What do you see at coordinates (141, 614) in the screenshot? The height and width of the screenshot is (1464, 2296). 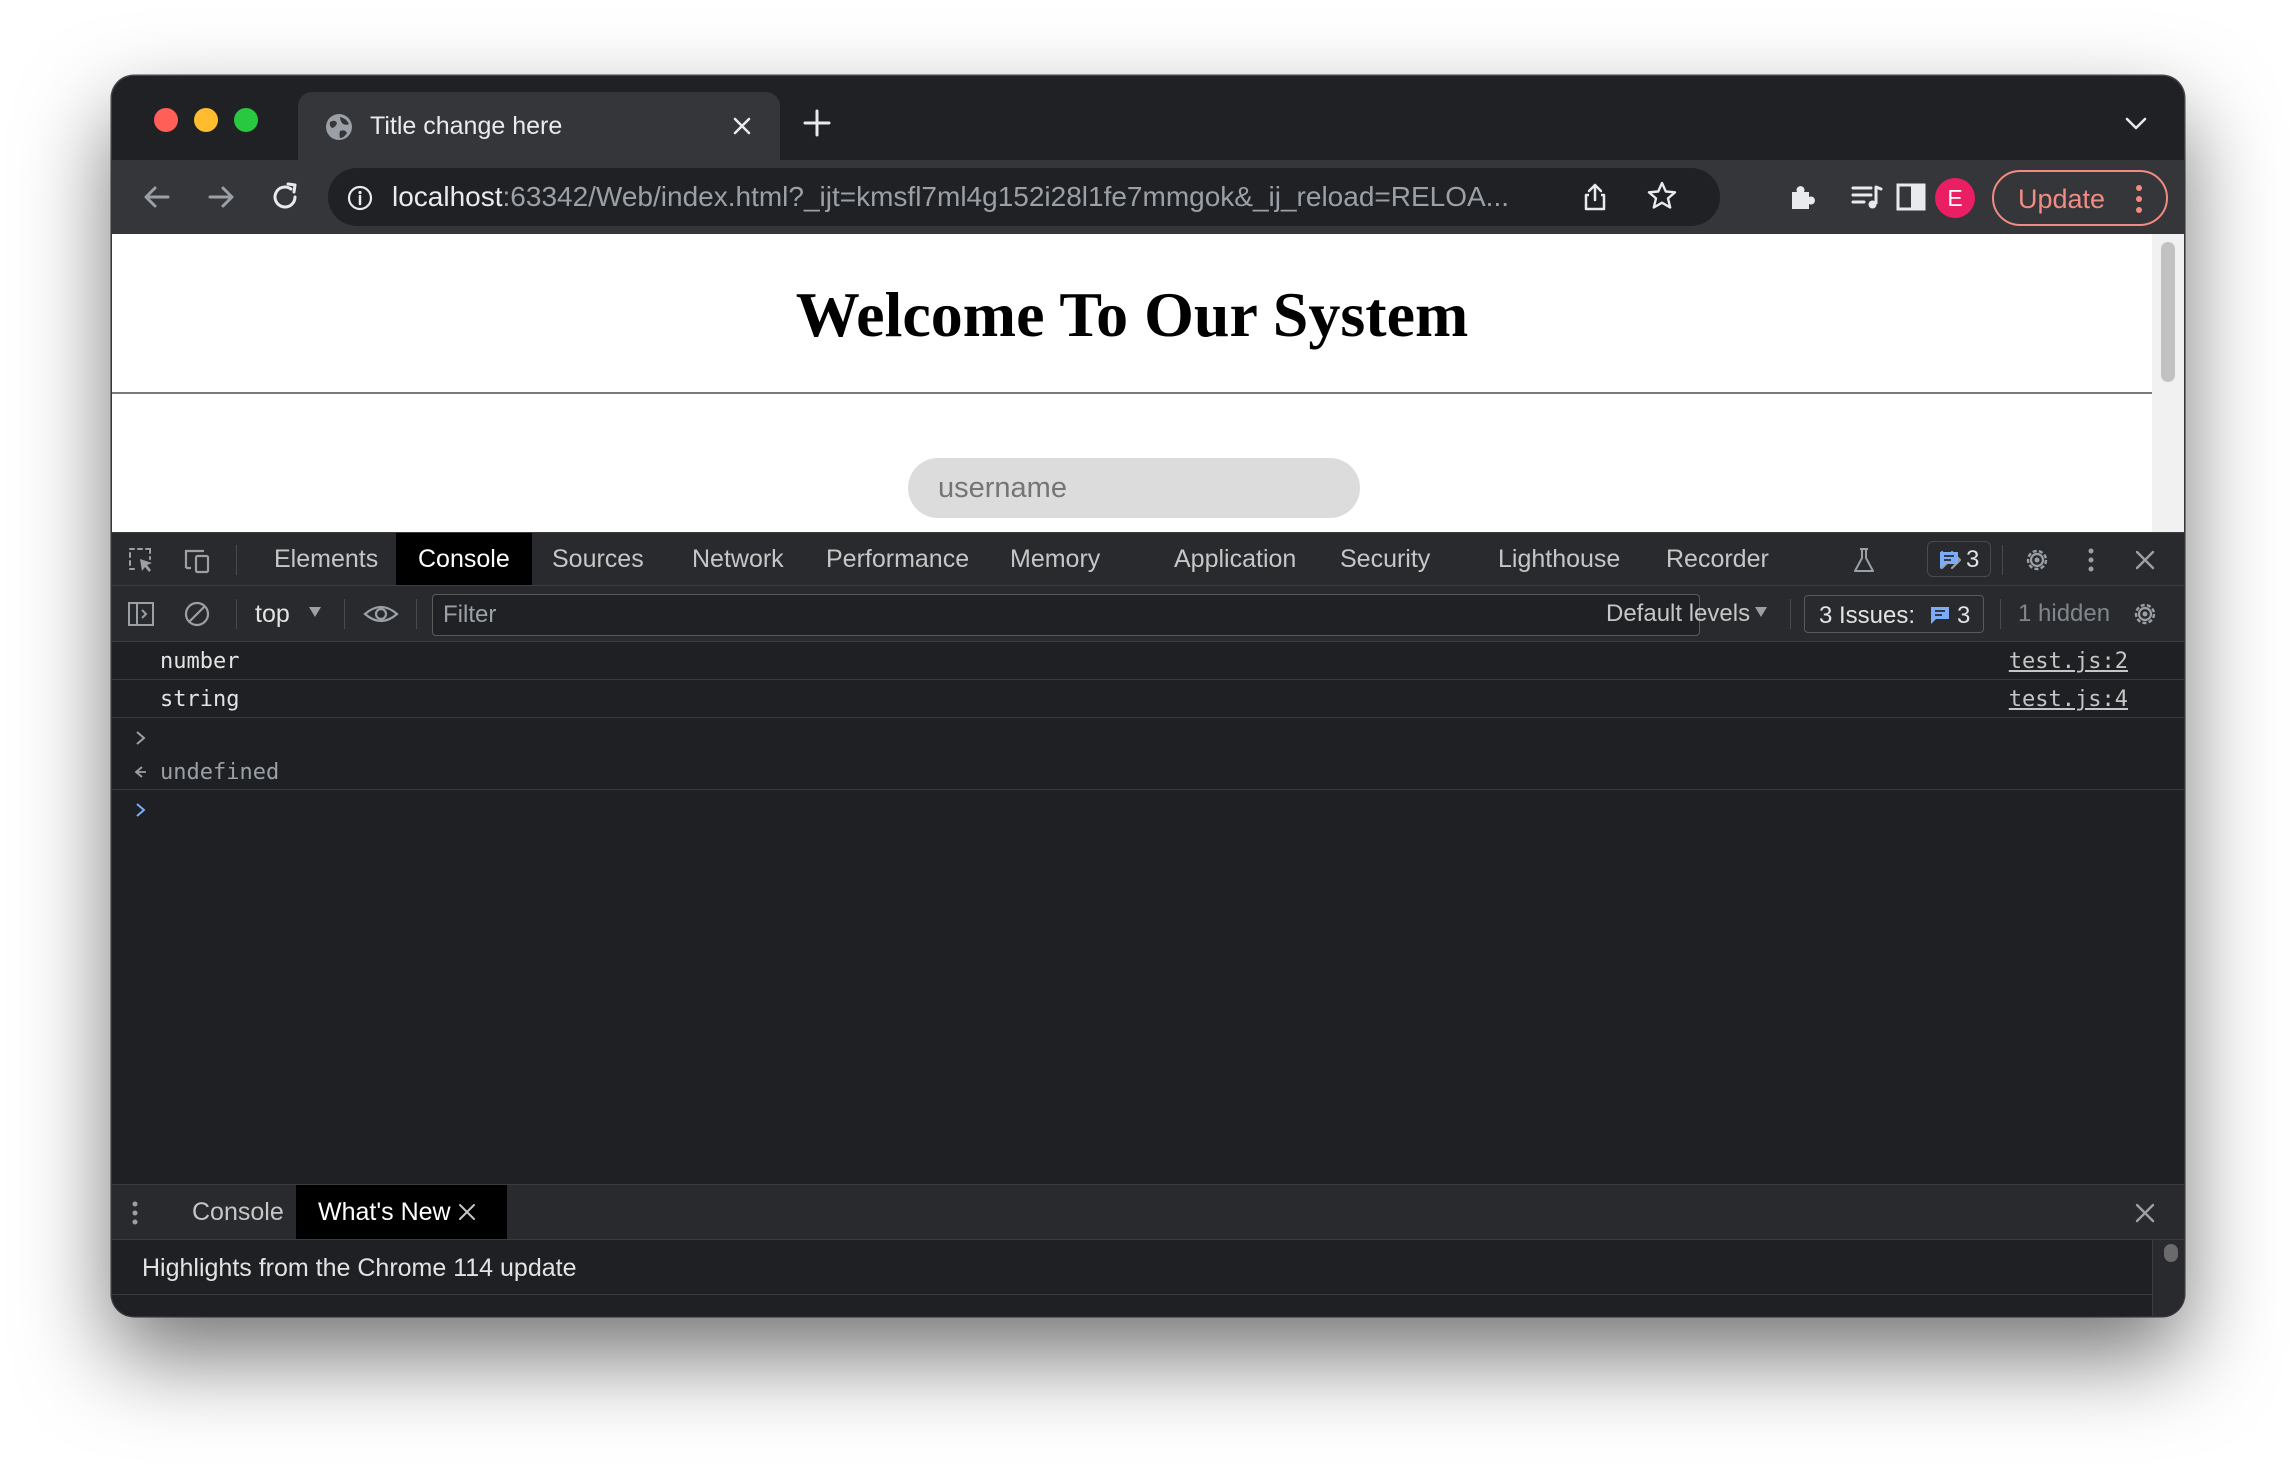 I see `sidebar-toggle-icon` at bounding box center [141, 614].